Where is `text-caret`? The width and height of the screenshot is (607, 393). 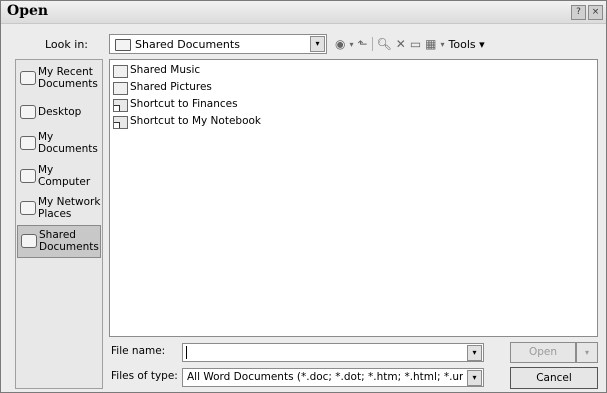 text-caret is located at coordinates (186, 352).